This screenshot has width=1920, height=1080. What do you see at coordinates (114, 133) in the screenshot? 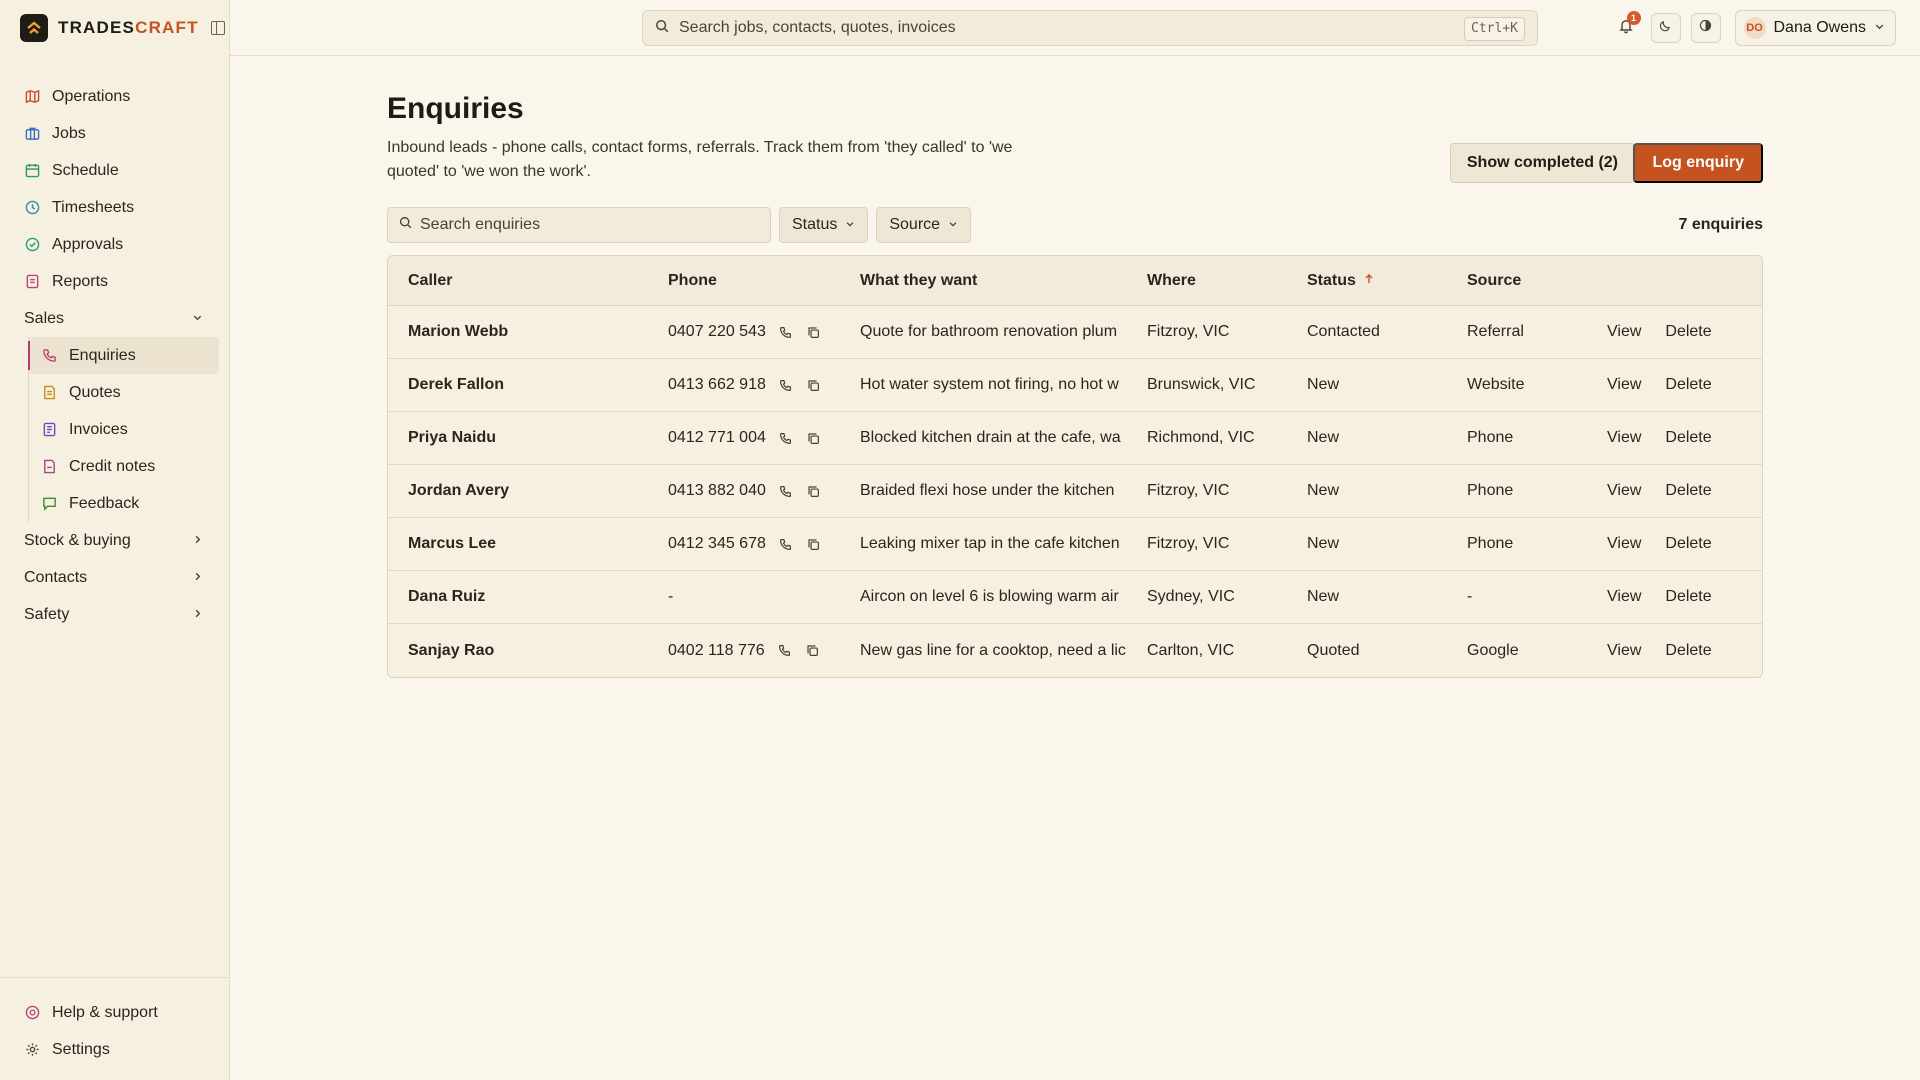
I see `sidebar-item-jobs: Jobs` at bounding box center [114, 133].